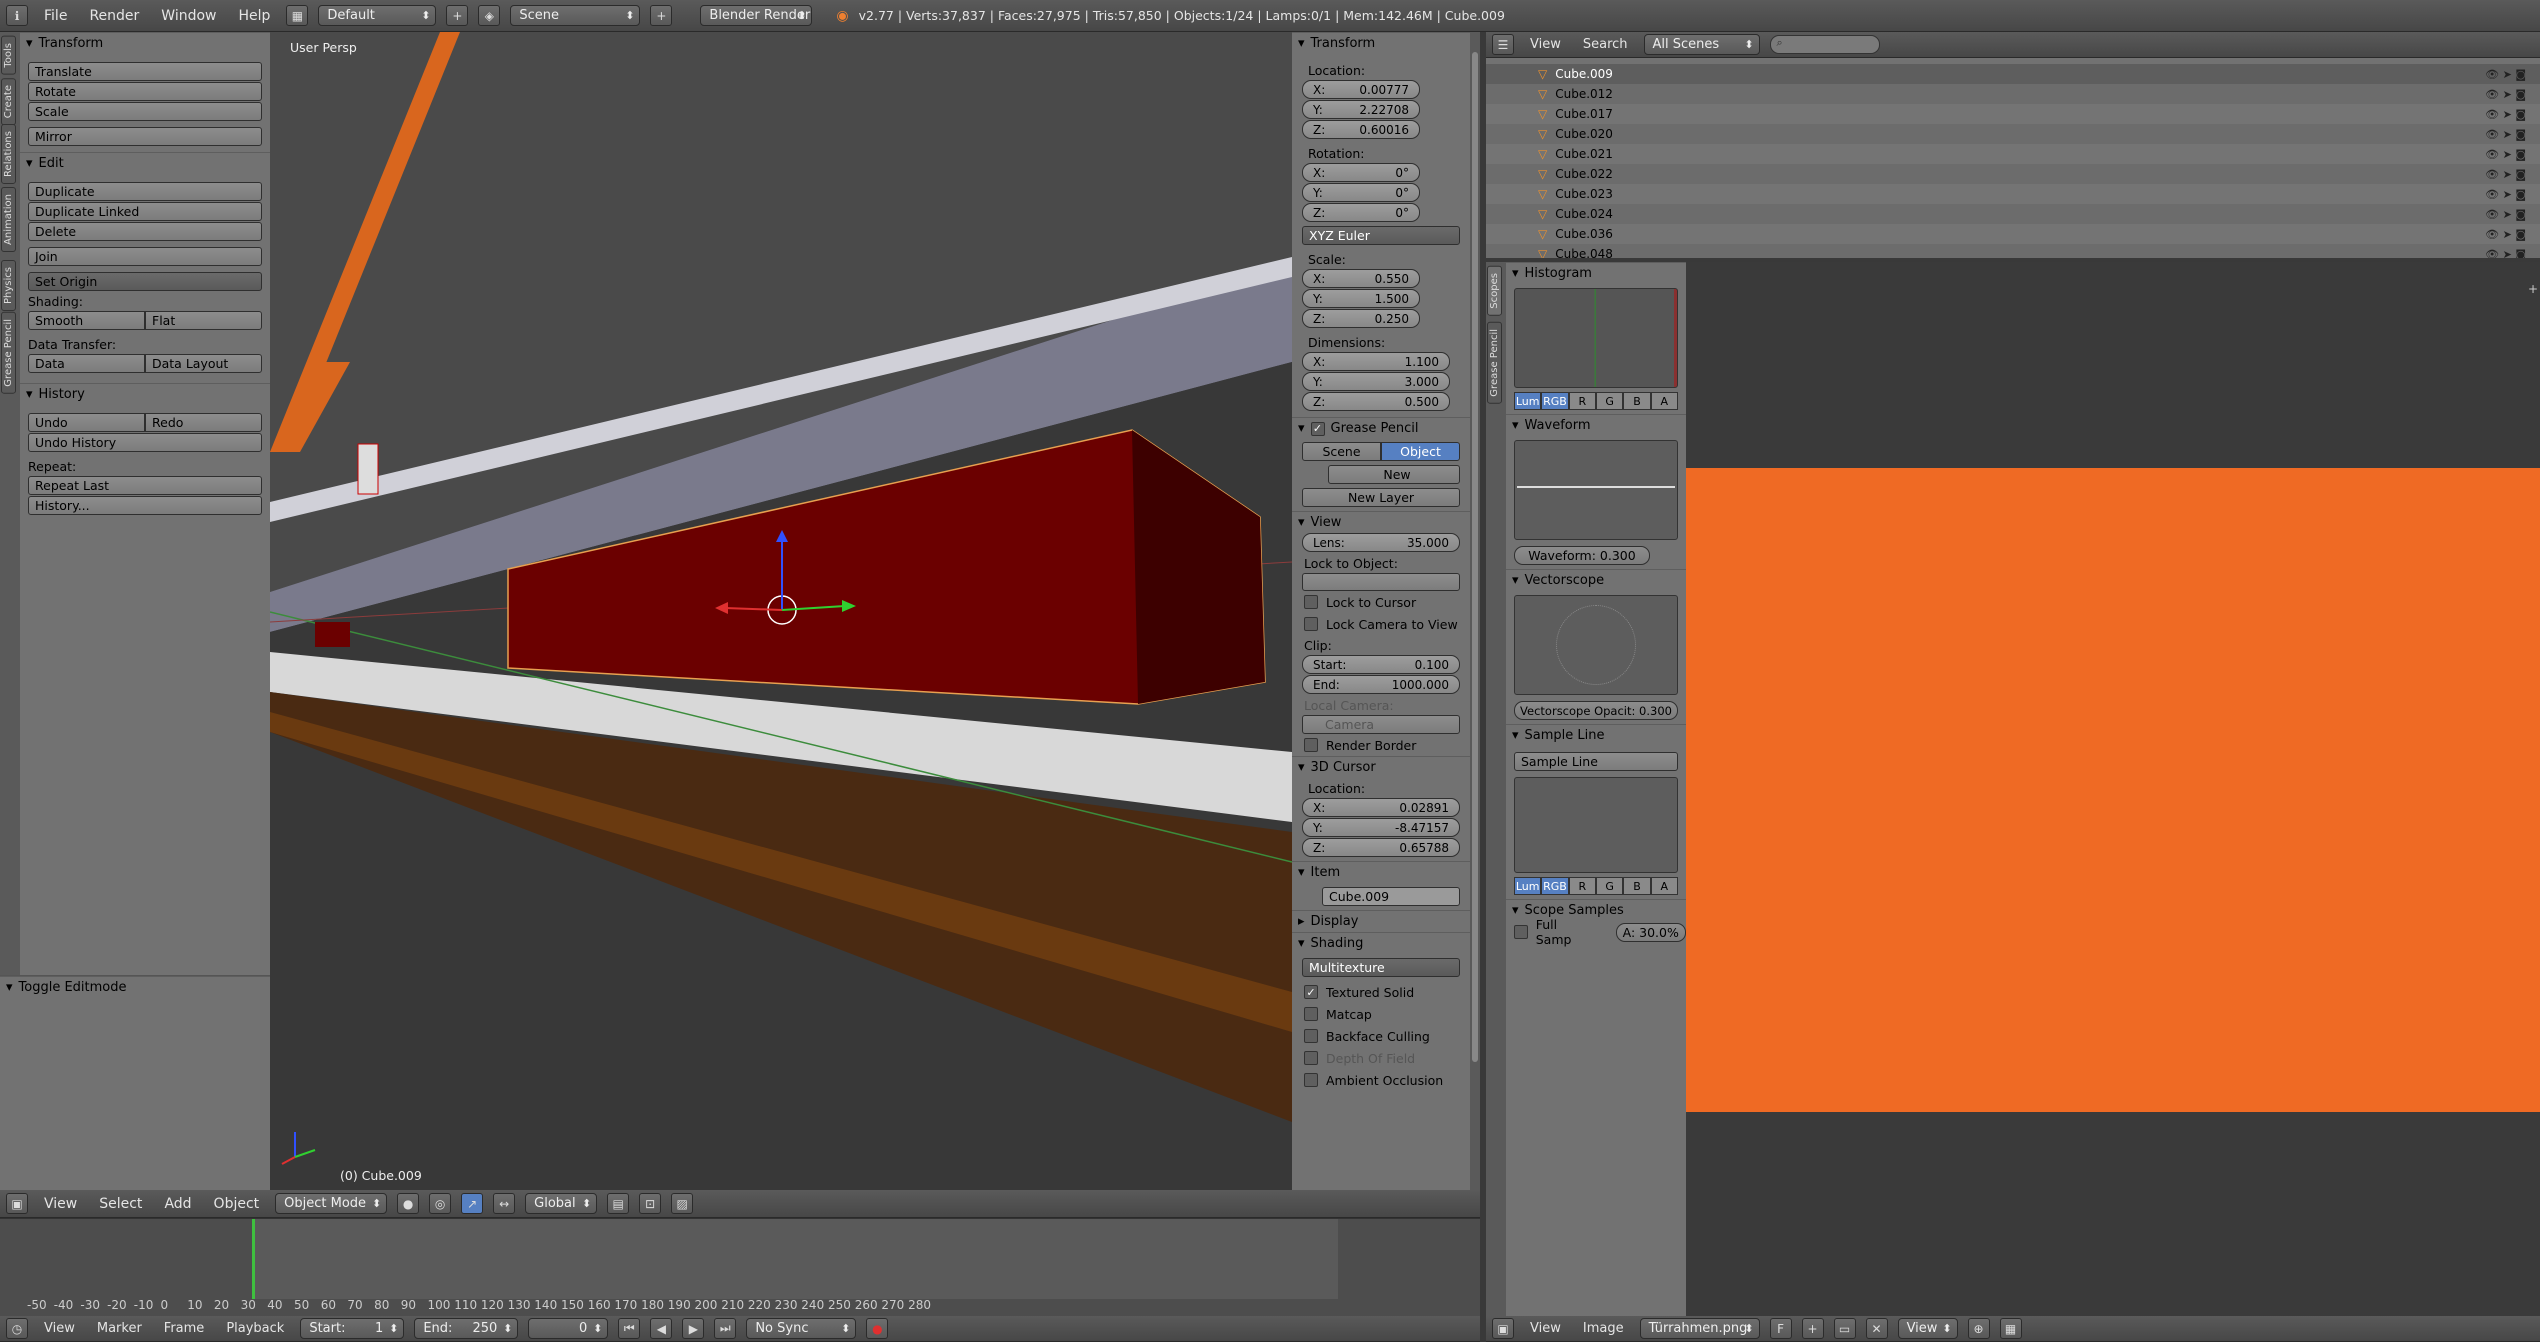 The height and width of the screenshot is (1342, 2540). What do you see at coordinates (1503, 1328) in the screenshot?
I see `image-editor-icon: ▣` at bounding box center [1503, 1328].